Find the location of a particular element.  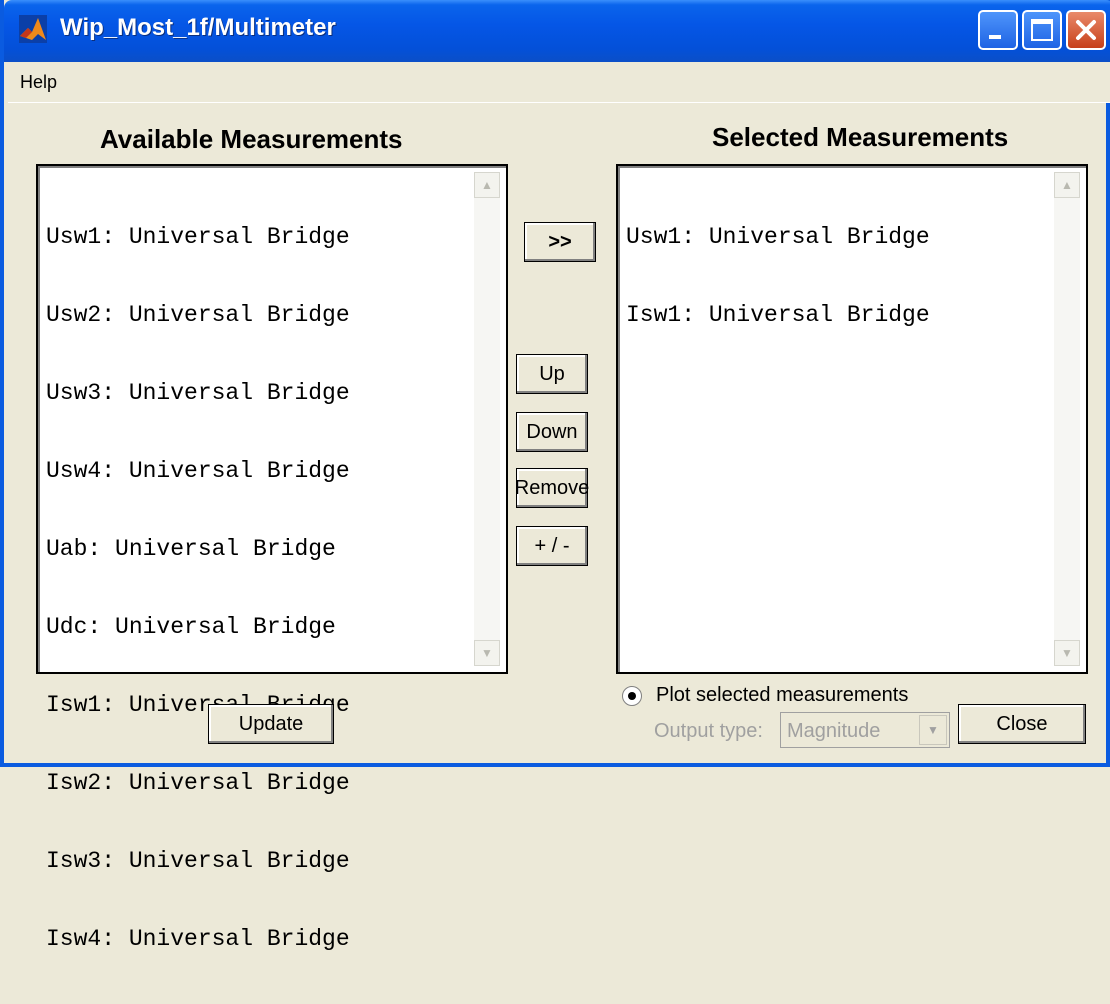

list-item: Usw3: Universal Bridge is located at coordinates (198, 393).